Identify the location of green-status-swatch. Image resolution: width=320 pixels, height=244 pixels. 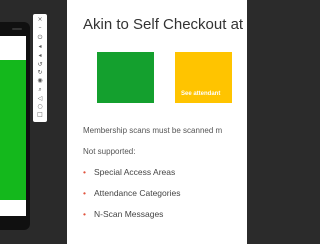
(125, 77).